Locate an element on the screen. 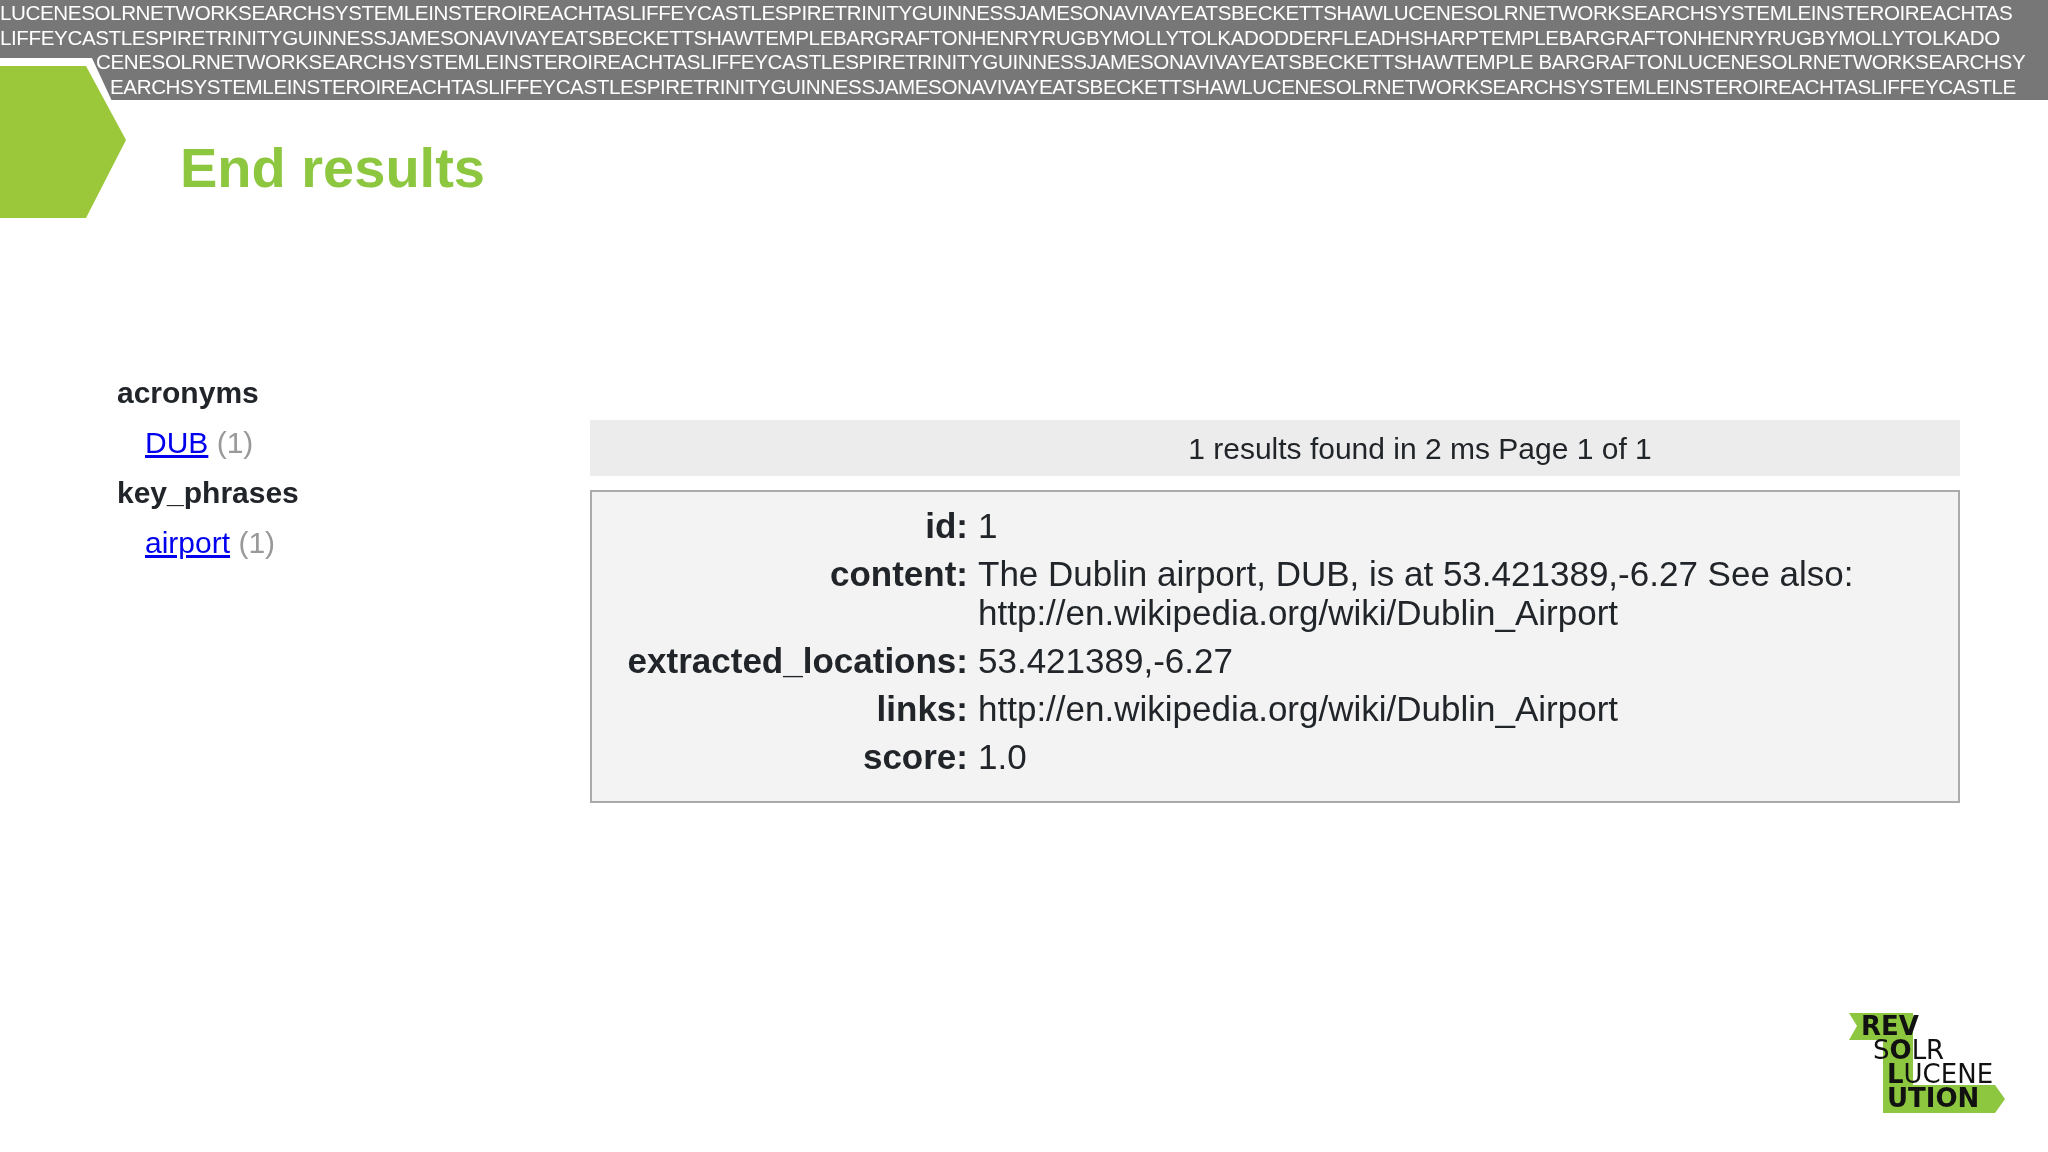 Image resolution: width=2048 pixels, height=1152 pixels. slide-title: End results is located at coordinates (332, 168).